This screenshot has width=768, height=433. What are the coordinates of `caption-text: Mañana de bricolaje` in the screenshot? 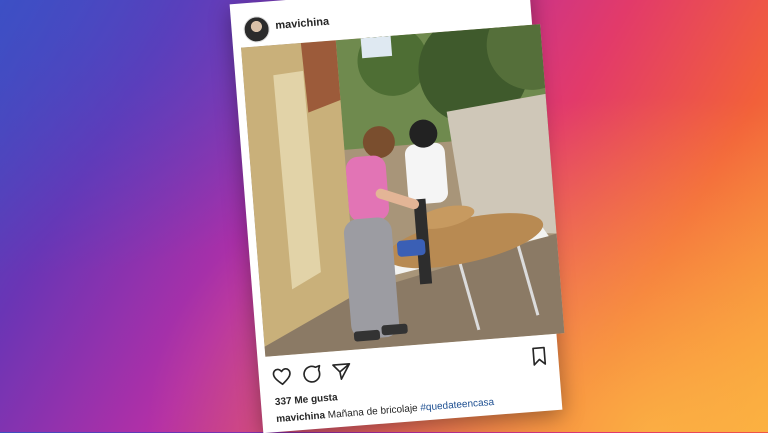 It's located at (372, 412).